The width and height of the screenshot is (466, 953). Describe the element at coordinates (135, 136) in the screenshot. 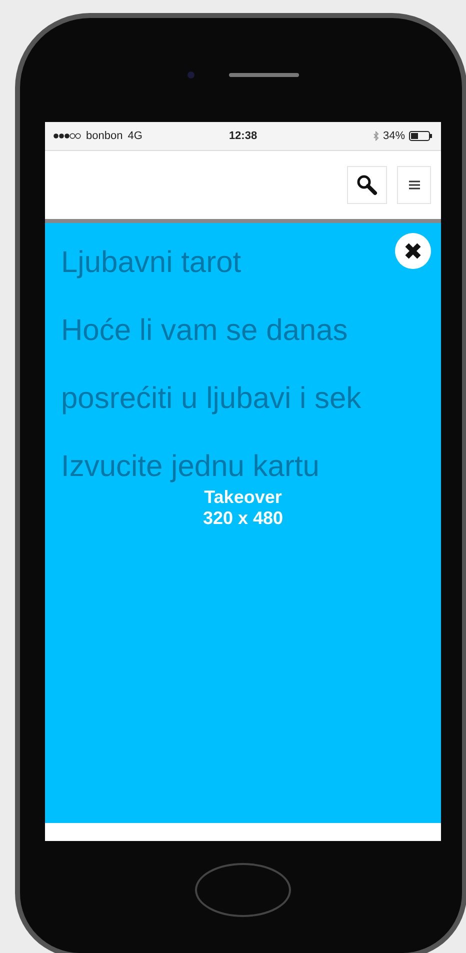

I see `network-type: 4G` at that location.